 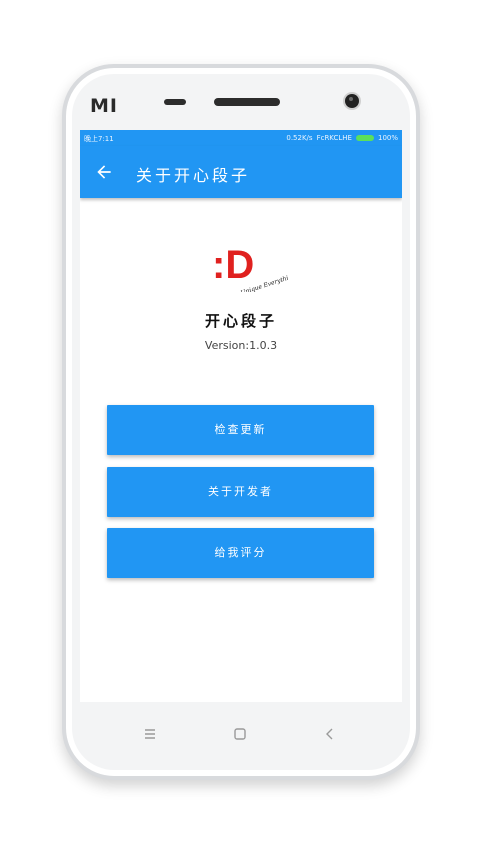 I want to click on status-indicators: 0.52K/s FcRKCLHE 100%, so click(x=342, y=138).